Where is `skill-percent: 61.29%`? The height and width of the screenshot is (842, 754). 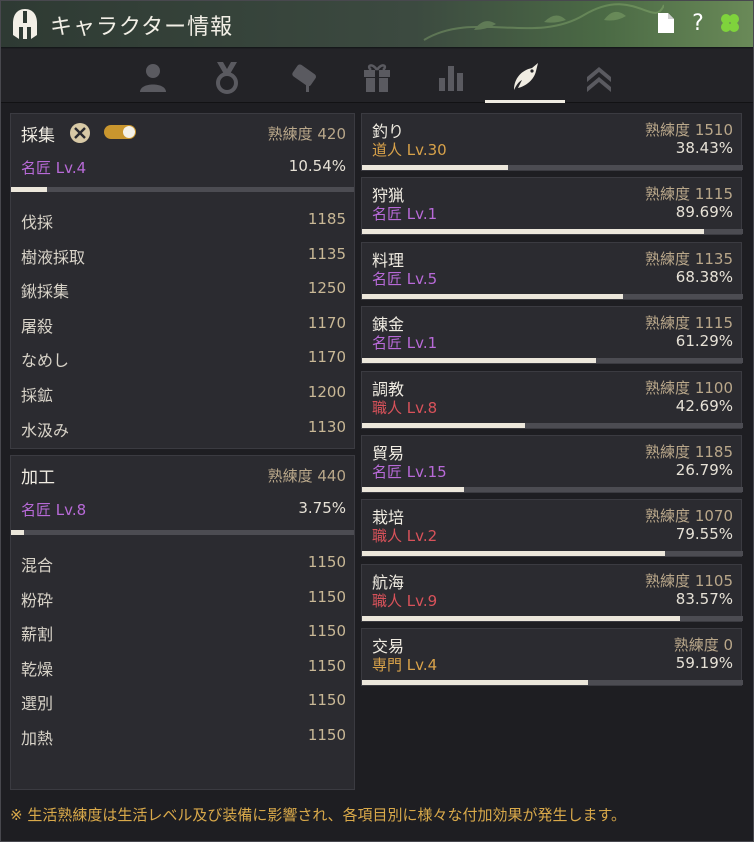 skill-percent: 61.29% is located at coordinates (704, 341).